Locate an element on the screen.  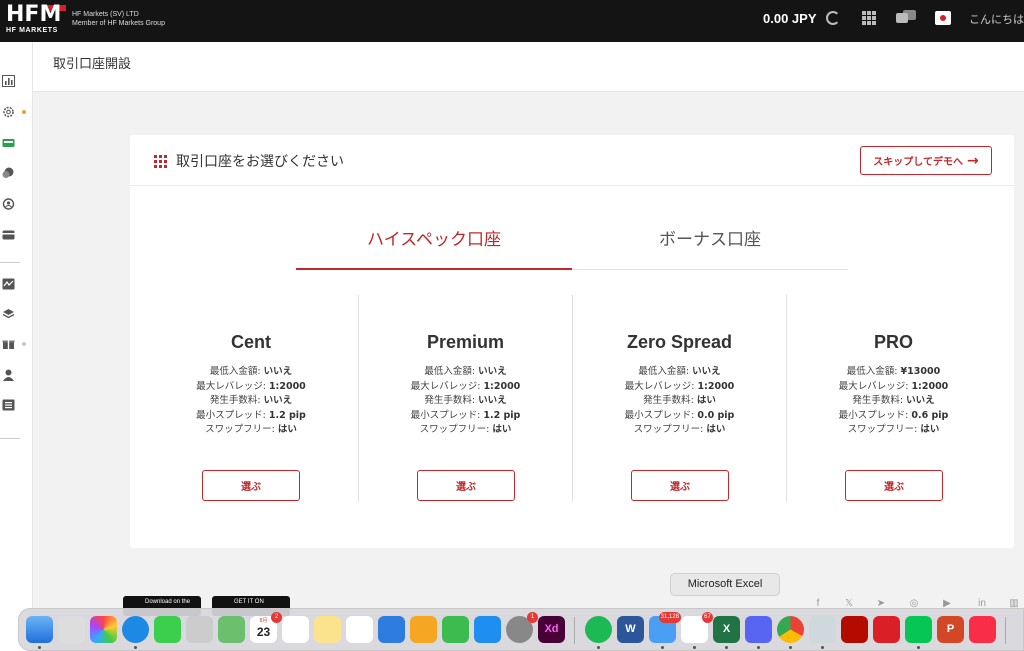
list-icon is located at coordinates (8, 405).